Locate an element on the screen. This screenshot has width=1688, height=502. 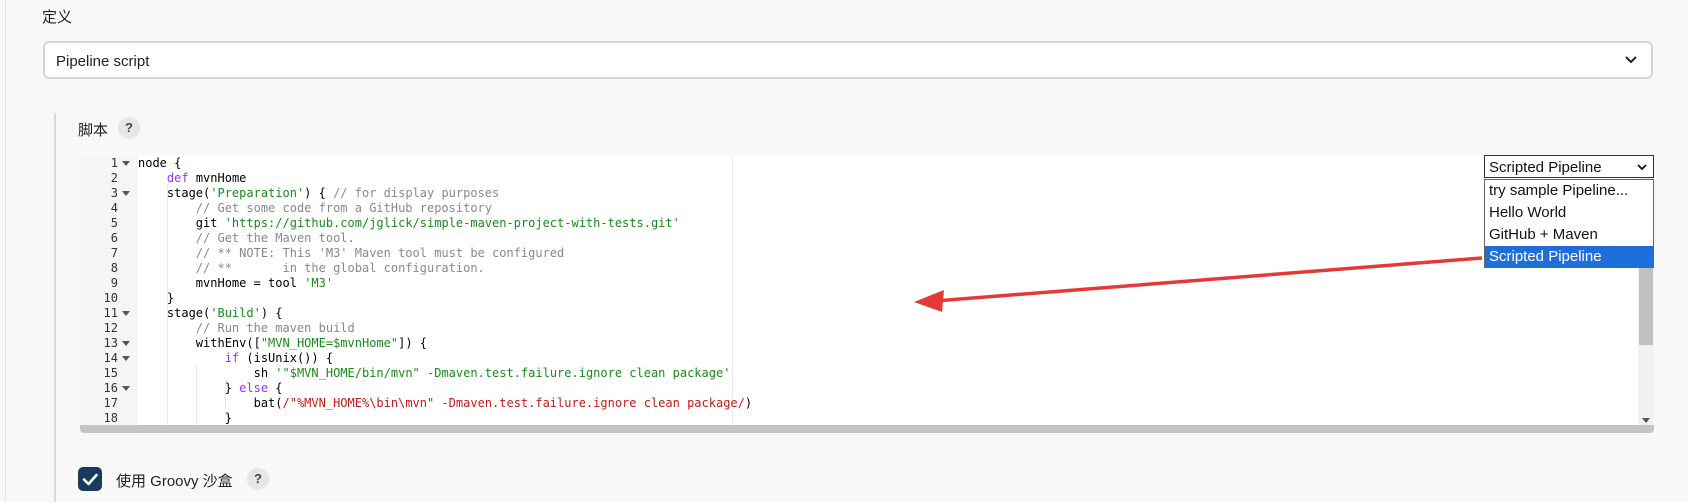
groovy-sandbox-label: 使用 Groovy 沙盒 is located at coordinates (174, 481).